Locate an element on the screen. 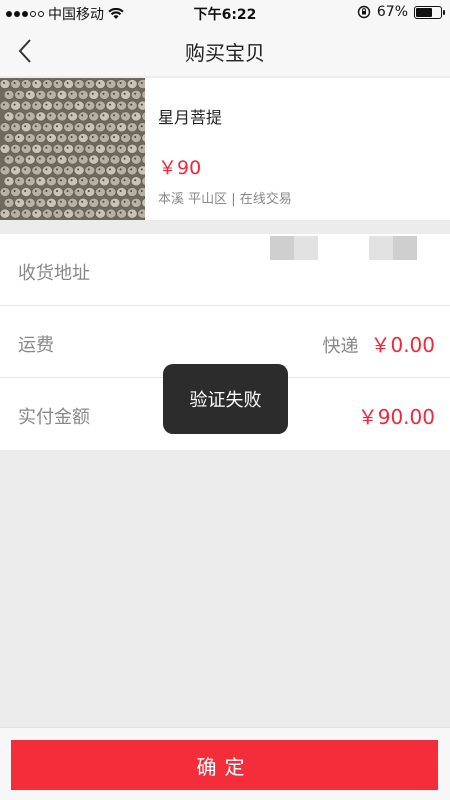  status-bar: 中国移动 下午6:22 67% is located at coordinates (225, 13).